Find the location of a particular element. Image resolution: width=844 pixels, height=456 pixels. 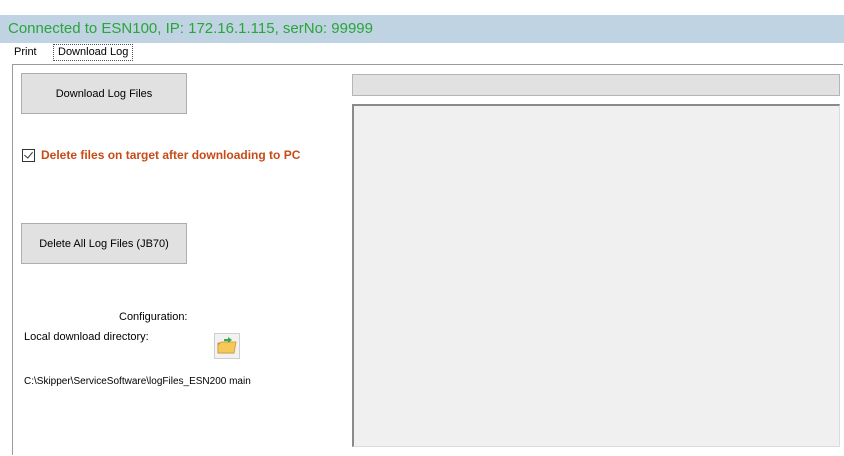

check-icon is located at coordinates (28, 153).